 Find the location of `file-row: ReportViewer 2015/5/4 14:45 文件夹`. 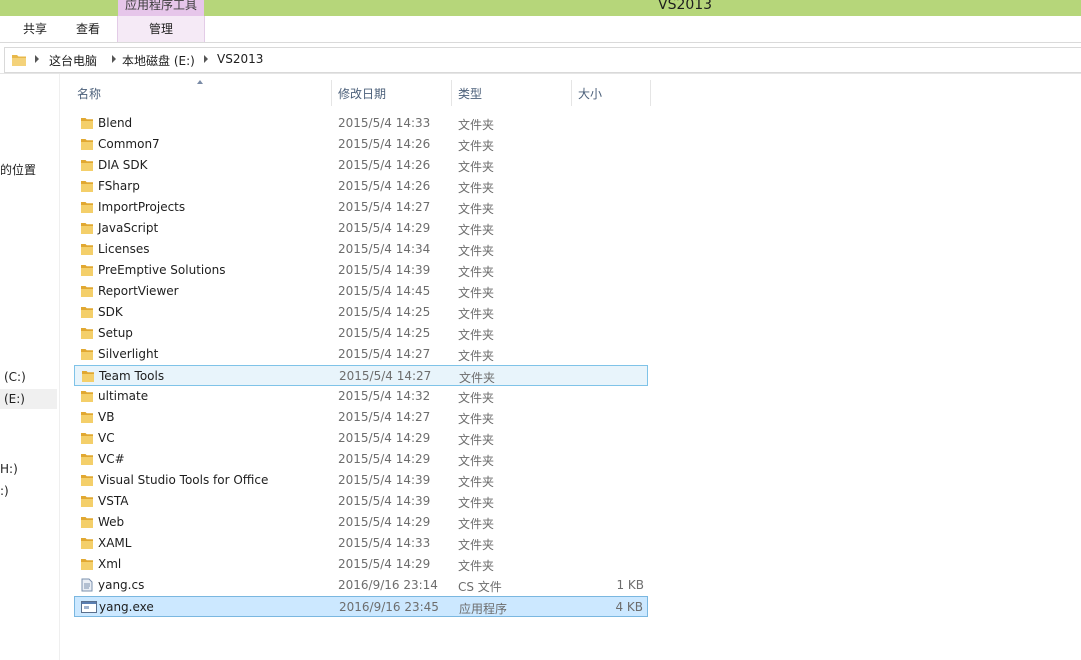

file-row: ReportViewer 2015/5/4 14:45 文件夹 is located at coordinates (361, 291).